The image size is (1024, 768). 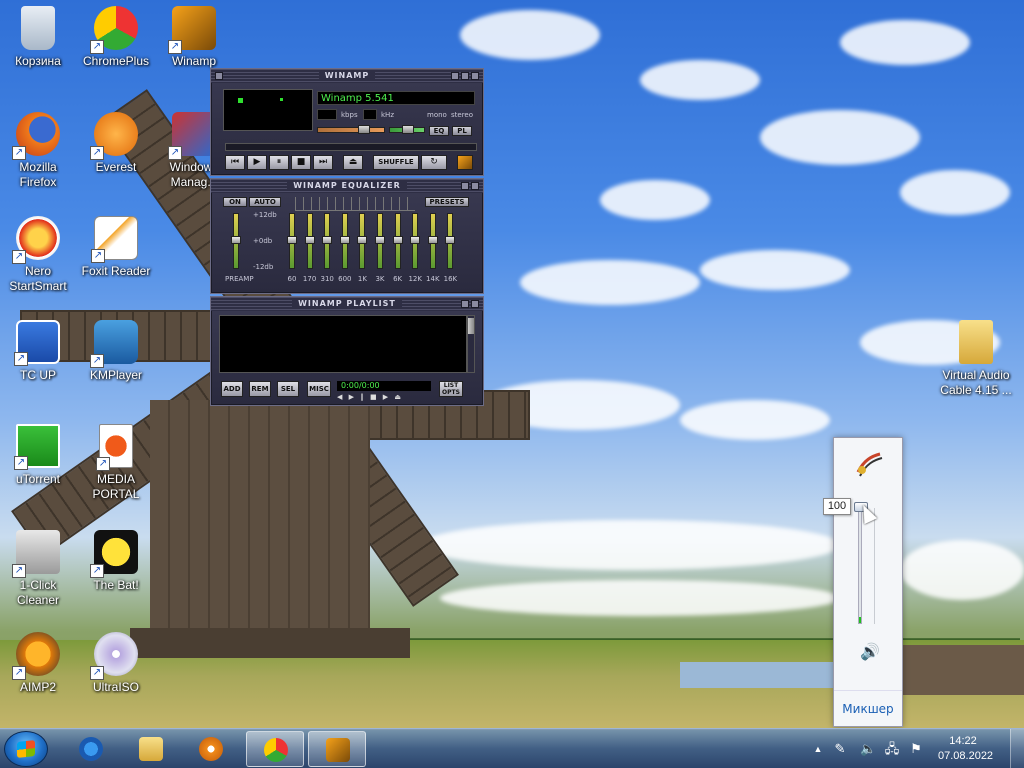 I want to click on winamp-prev-button: ⏮, so click(x=235, y=162).